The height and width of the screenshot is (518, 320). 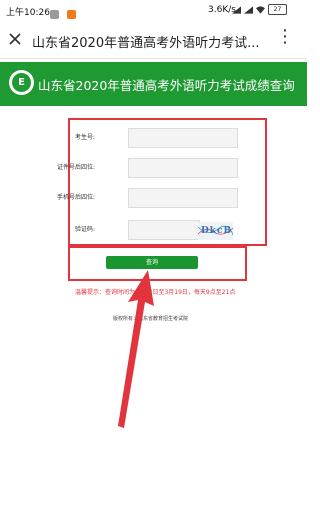 What do you see at coordinates (164, 230) in the screenshot?
I see `captcha-input` at bounding box center [164, 230].